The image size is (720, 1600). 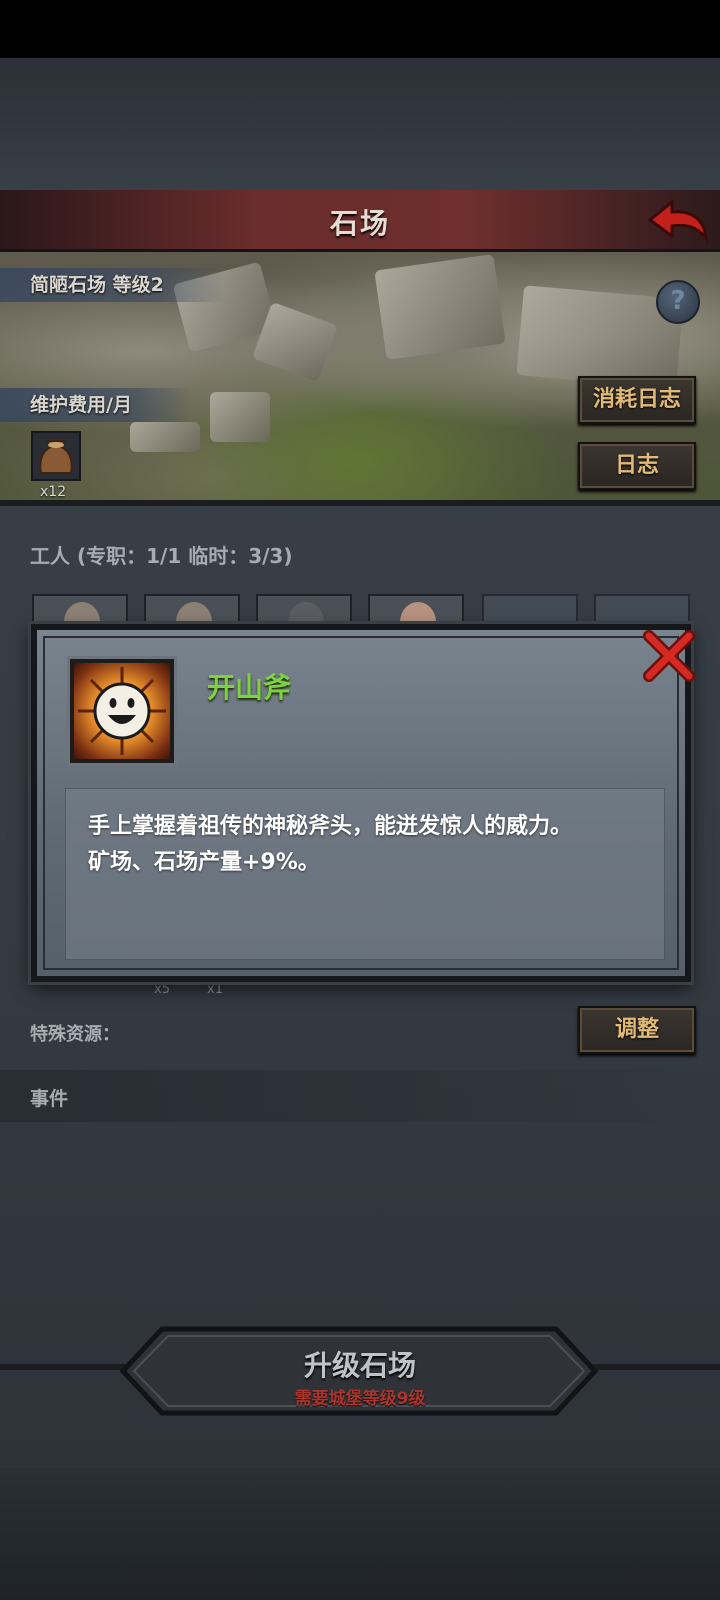 I want to click on upgrade-requirement: 需要城堡等级9级, so click(x=360, y=1399).